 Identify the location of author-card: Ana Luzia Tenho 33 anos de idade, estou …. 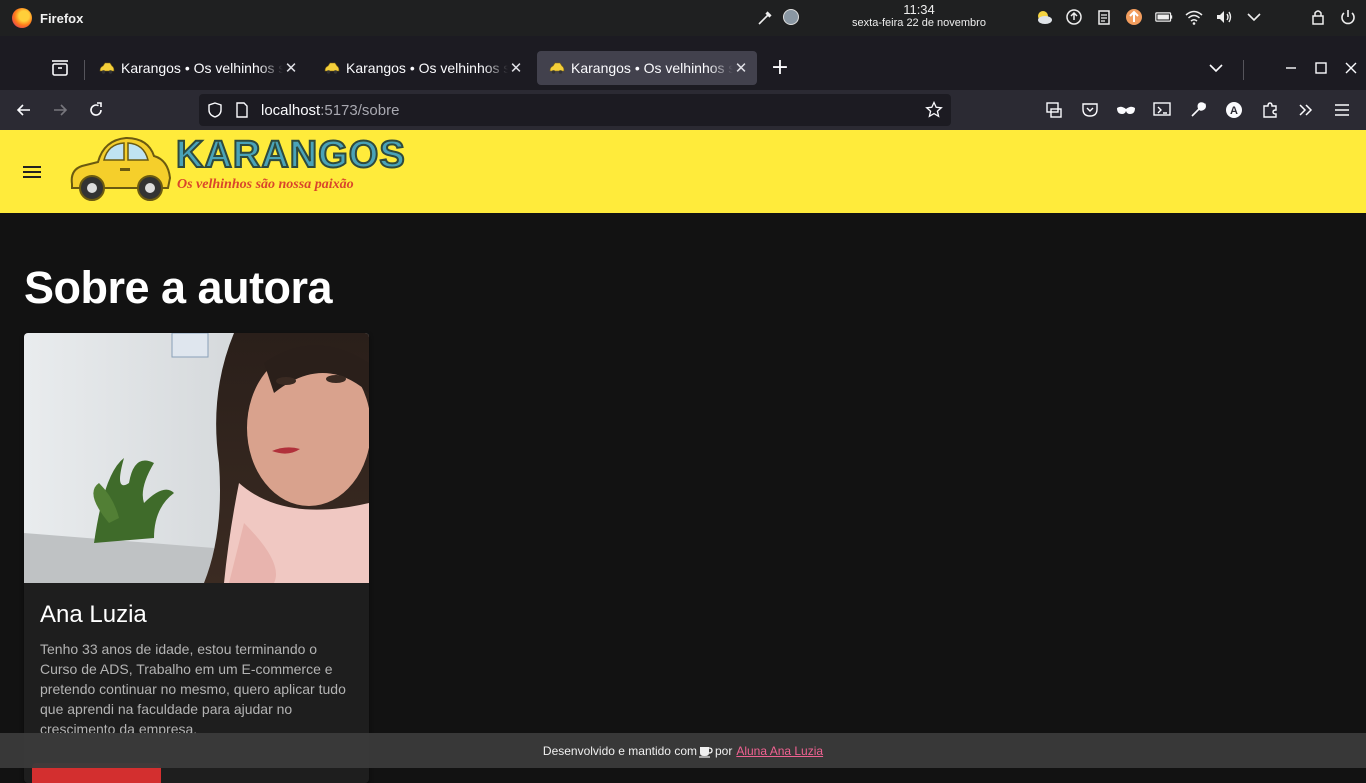
(196, 558).